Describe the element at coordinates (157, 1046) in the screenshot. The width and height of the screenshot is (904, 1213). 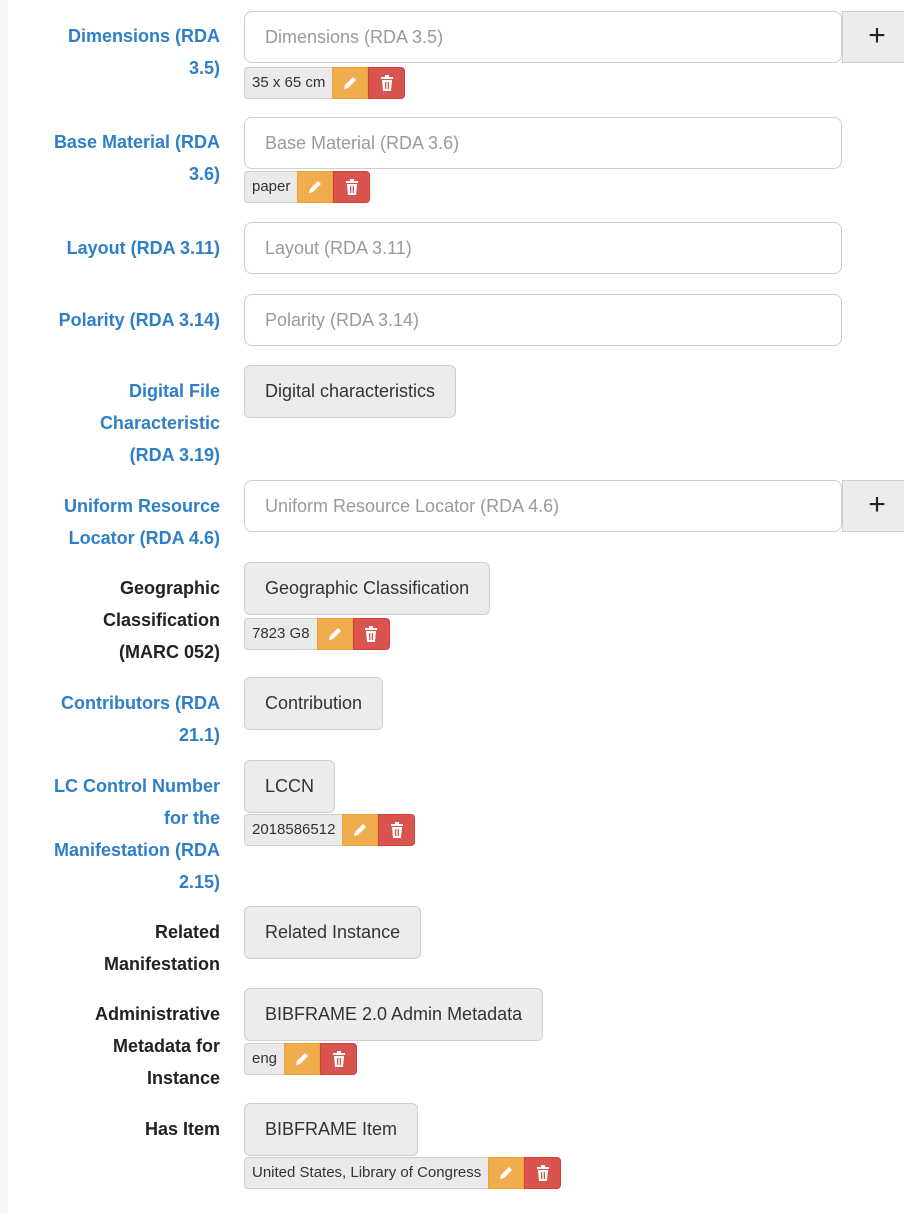
I see `admin-label: Administrative Metadata for Instance` at that location.